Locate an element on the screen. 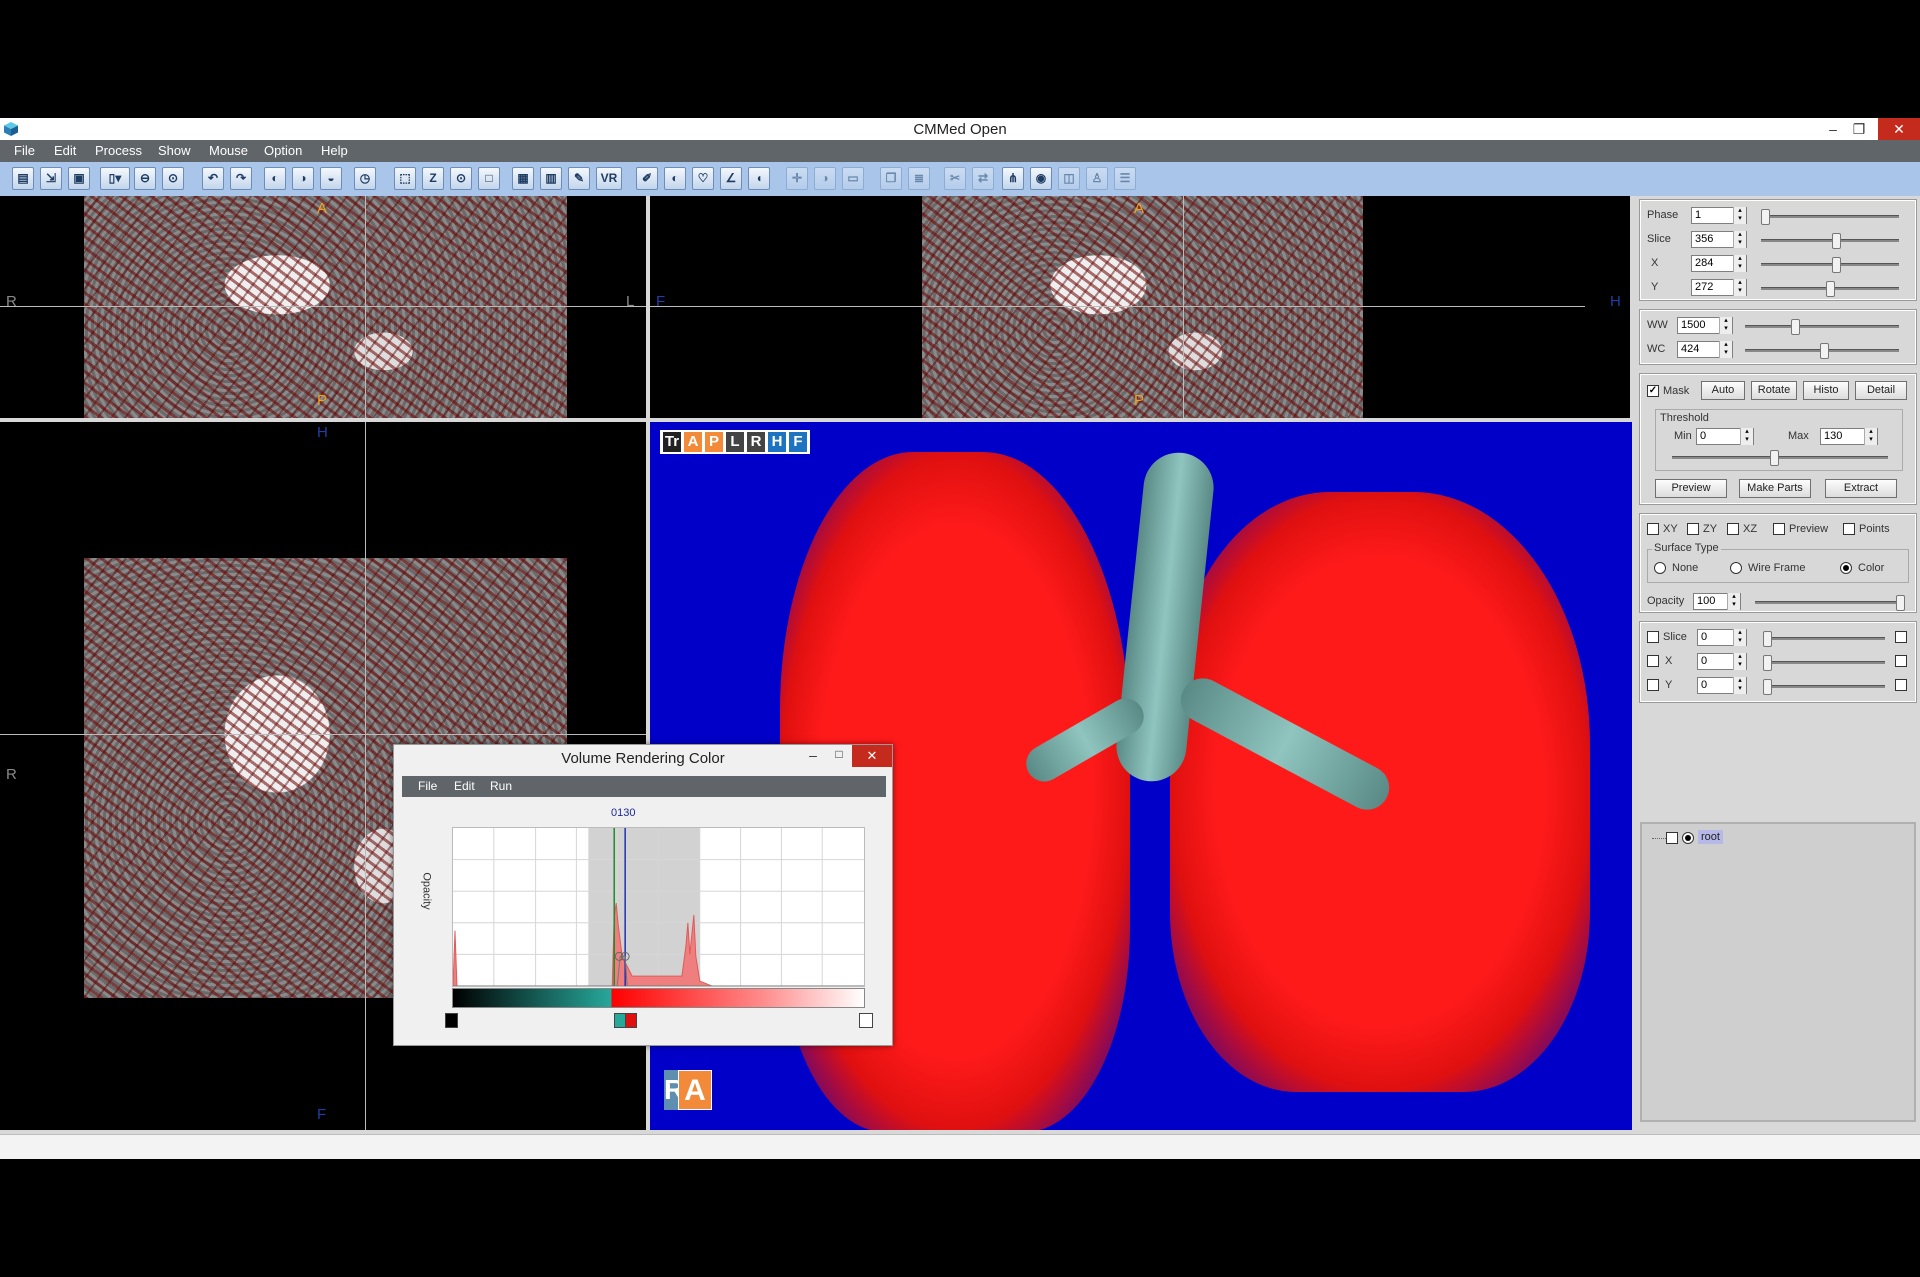  slice-slider is located at coordinates (1830, 241).